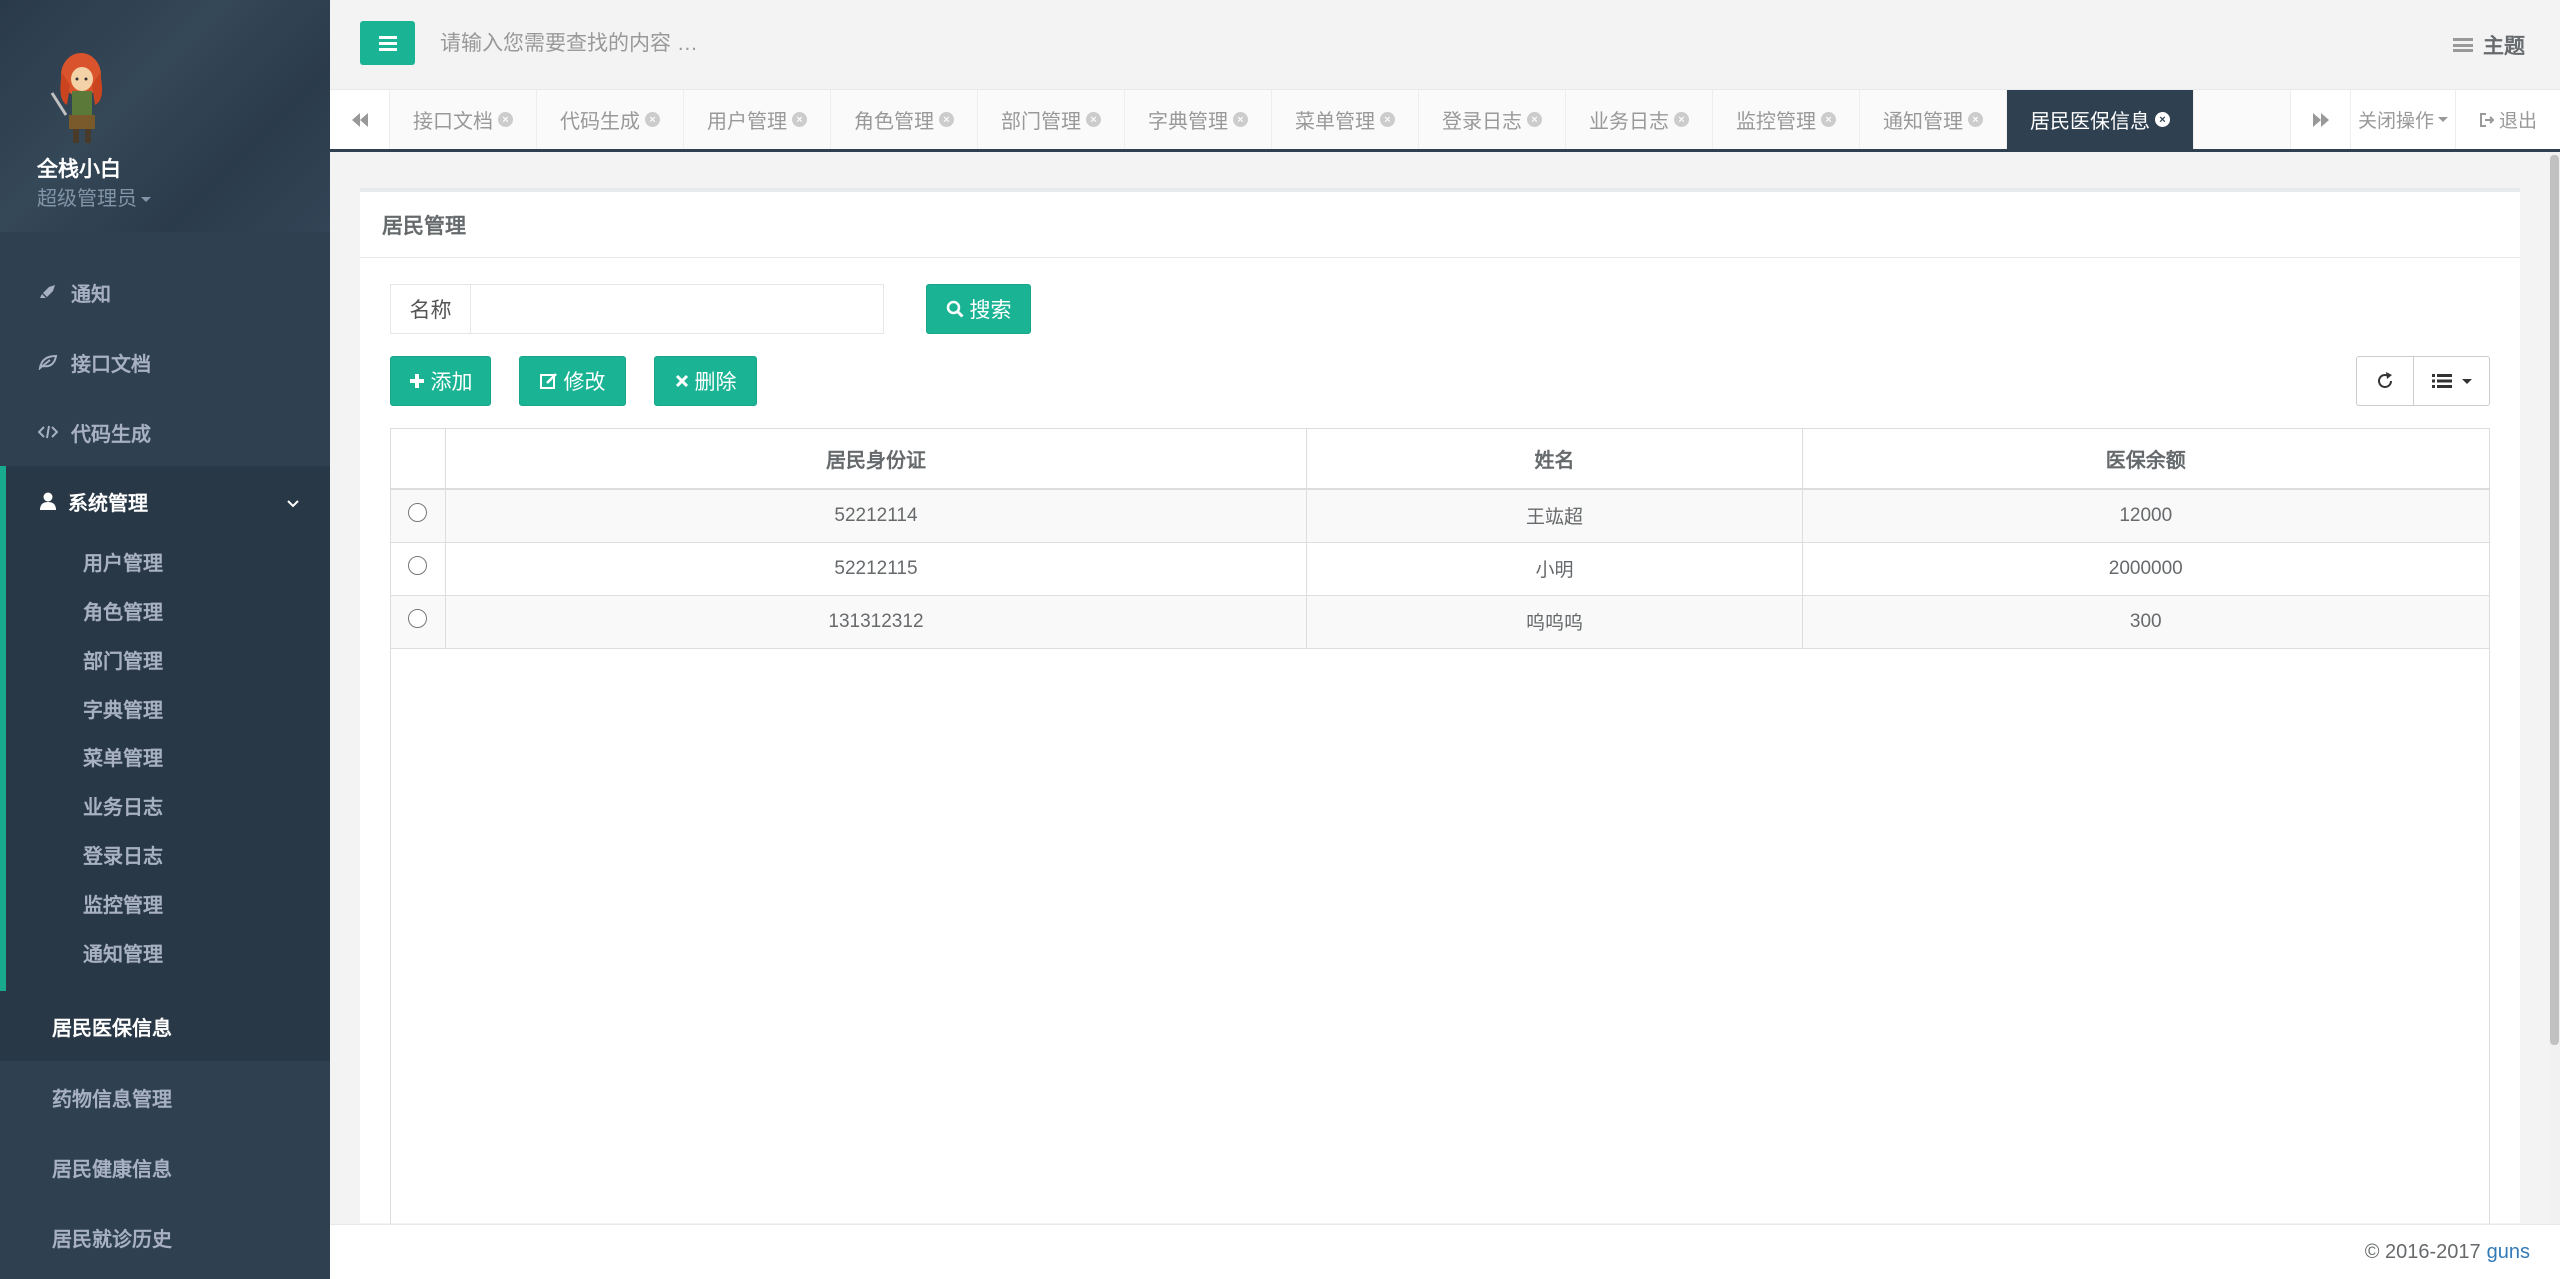 This screenshot has width=2560, height=1279. What do you see at coordinates (81, 95) in the screenshot?
I see `avatar` at bounding box center [81, 95].